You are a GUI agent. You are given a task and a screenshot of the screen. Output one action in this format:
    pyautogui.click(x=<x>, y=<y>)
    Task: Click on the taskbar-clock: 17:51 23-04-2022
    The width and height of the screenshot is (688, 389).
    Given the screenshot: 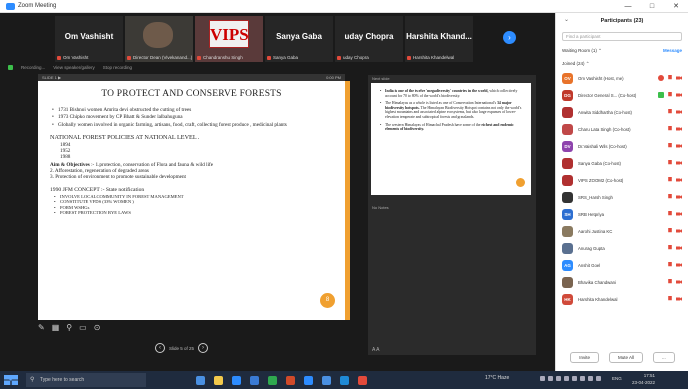 What is the action you would take?
    pyautogui.click(x=643, y=379)
    